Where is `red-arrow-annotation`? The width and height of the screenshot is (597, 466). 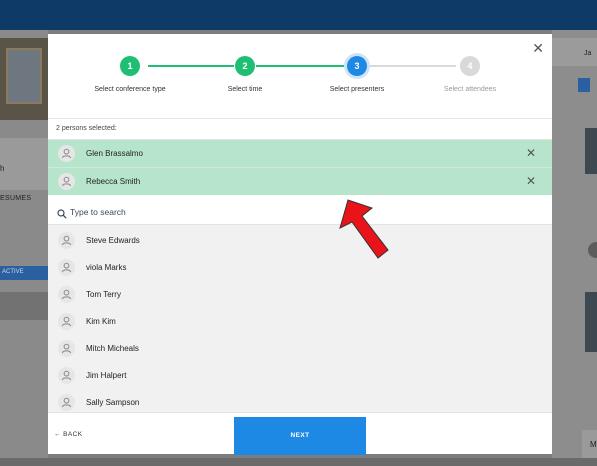
red-arrow-annotation is located at coordinates (364, 229).